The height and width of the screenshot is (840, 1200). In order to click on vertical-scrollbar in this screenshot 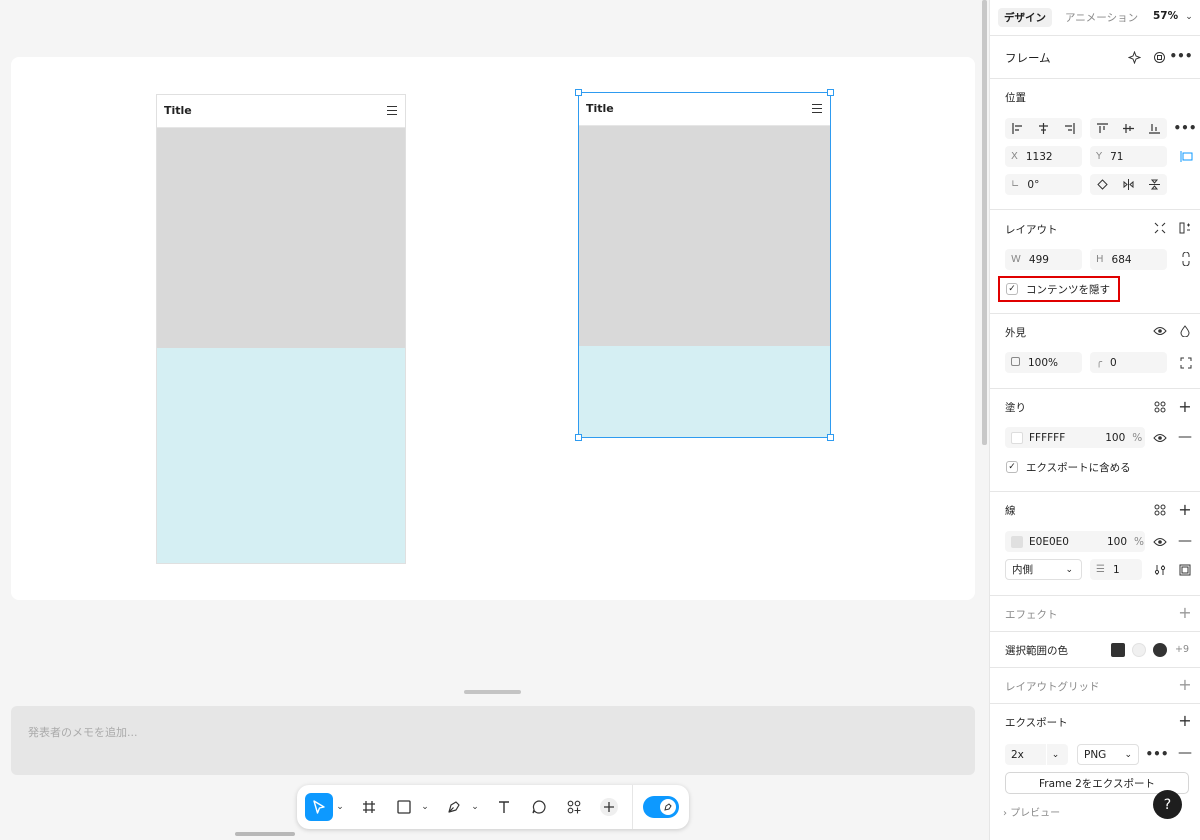, I will do `click(984, 222)`.